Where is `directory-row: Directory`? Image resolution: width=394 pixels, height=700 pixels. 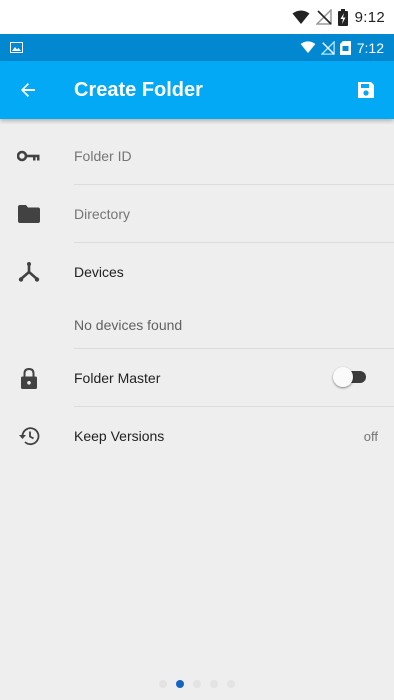 directory-row: Directory is located at coordinates (197, 213).